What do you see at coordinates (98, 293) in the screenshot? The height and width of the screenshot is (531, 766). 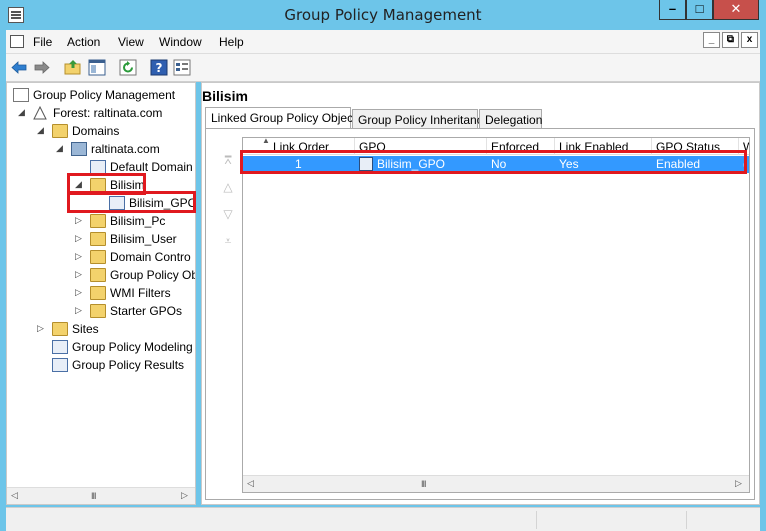 I see `wmi-filter-folder-icon` at bounding box center [98, 293].